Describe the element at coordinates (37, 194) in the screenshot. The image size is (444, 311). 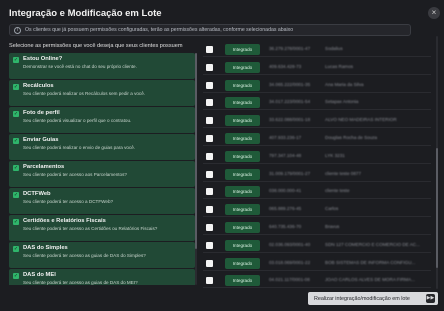
I see `permission-title: DCTFWeb` at that location.